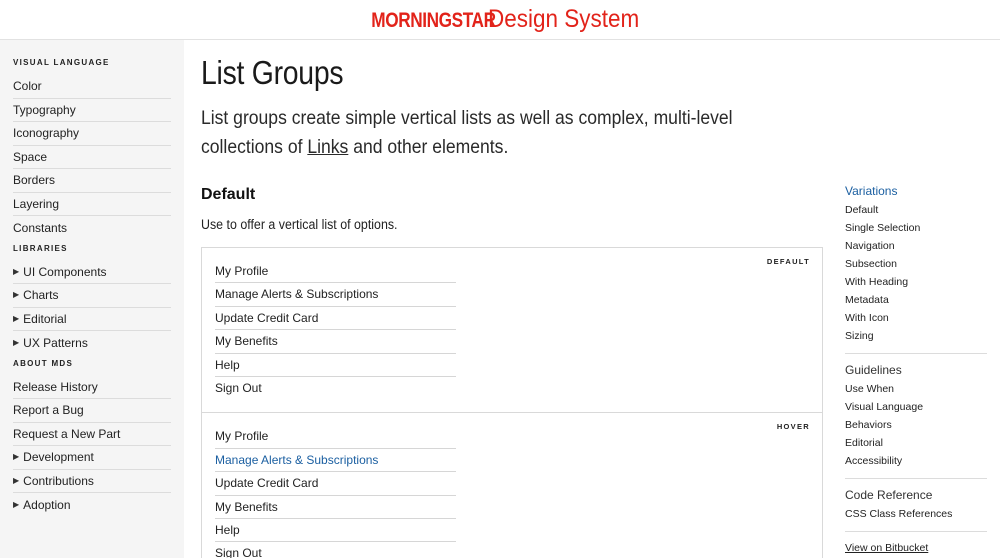 This screenshot has height=558, width=1000. What do you see at coordinates (58, 457) in the screenshot?
I see `sidebar-item-label: Development` at bounding box center [58, 457].